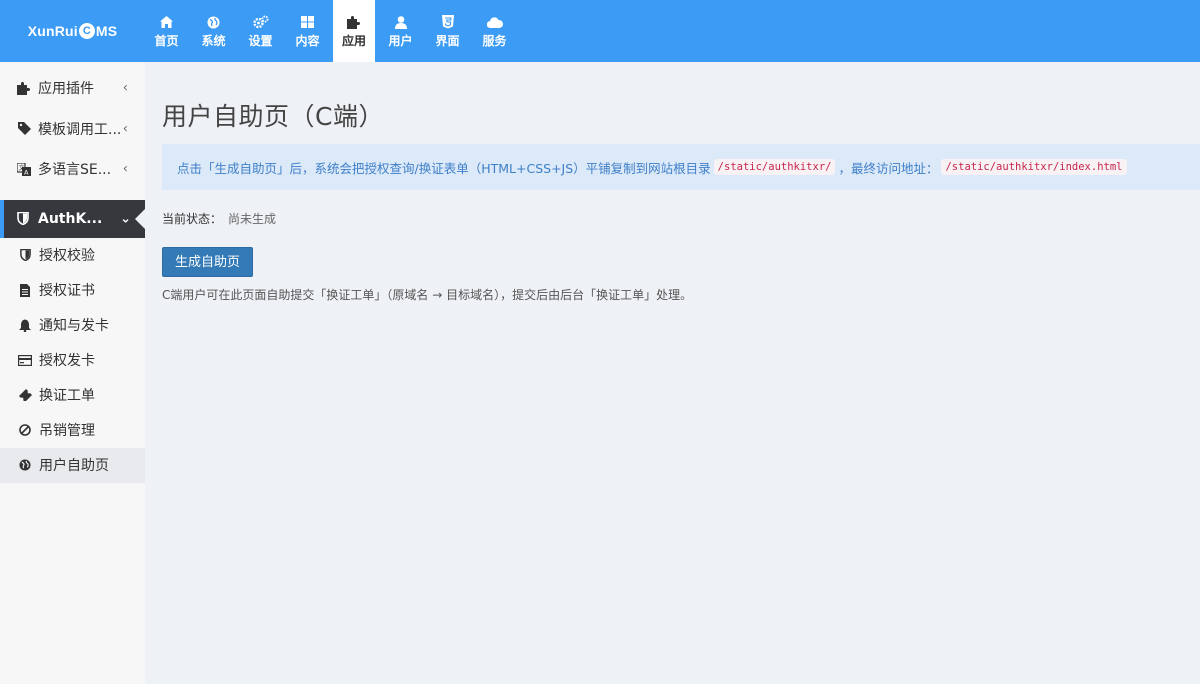 This screenshot has width=1200, height=684. What do you see at coordinates (67, 256) in the screenshot?
I see `sidebar-item-label: 授权校验` at bounding box center [67, 256].